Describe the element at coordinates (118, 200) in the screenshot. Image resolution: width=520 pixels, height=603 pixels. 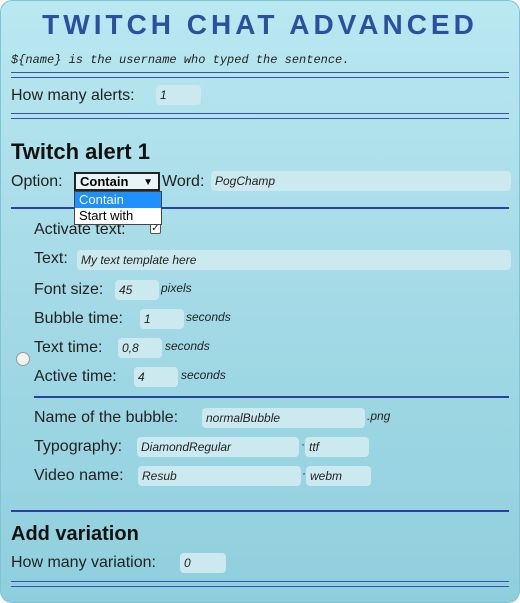
I see `option-contain: Contain` at that location.